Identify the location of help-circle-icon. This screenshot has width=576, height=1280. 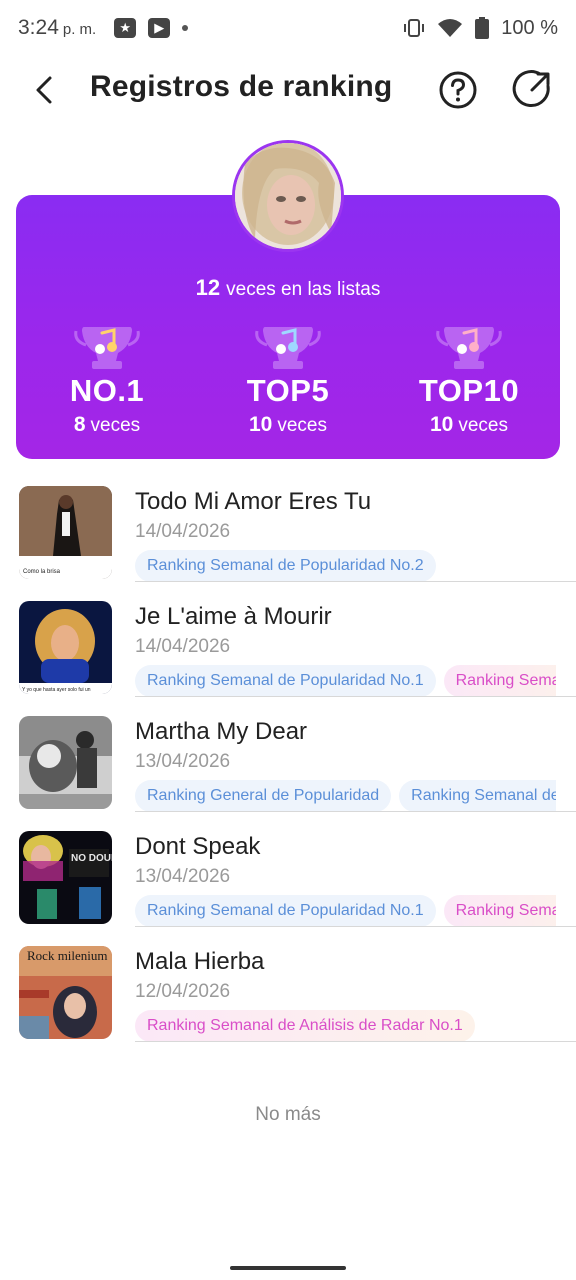
(458, 90).